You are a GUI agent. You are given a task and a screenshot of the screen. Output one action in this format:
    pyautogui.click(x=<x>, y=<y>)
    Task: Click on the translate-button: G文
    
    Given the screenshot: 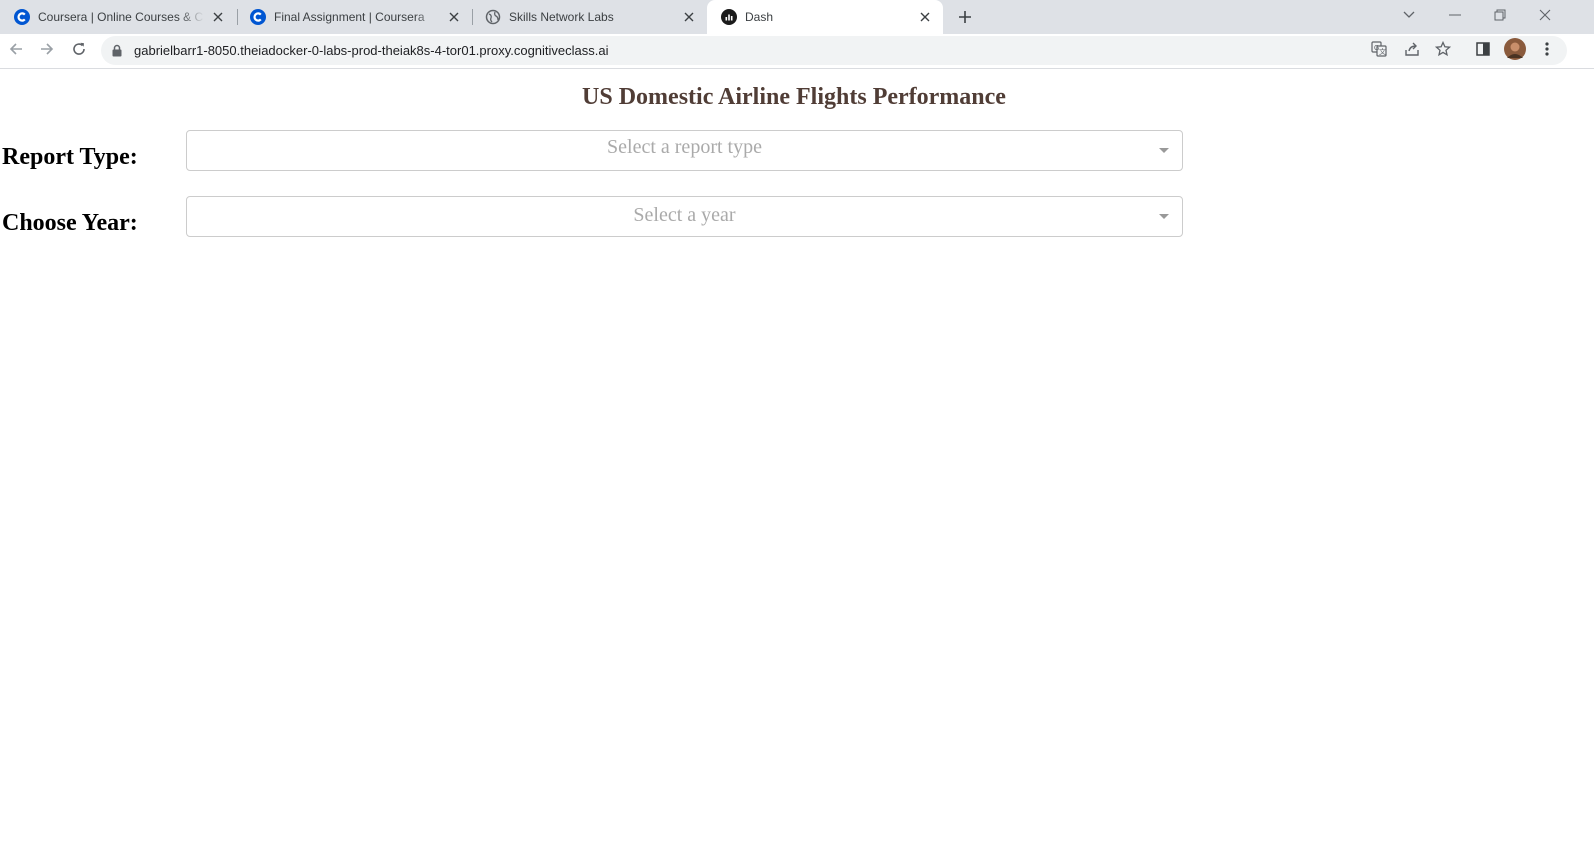 What is the action you would take?
    pyautogui.click(x=1379, y=51)
    